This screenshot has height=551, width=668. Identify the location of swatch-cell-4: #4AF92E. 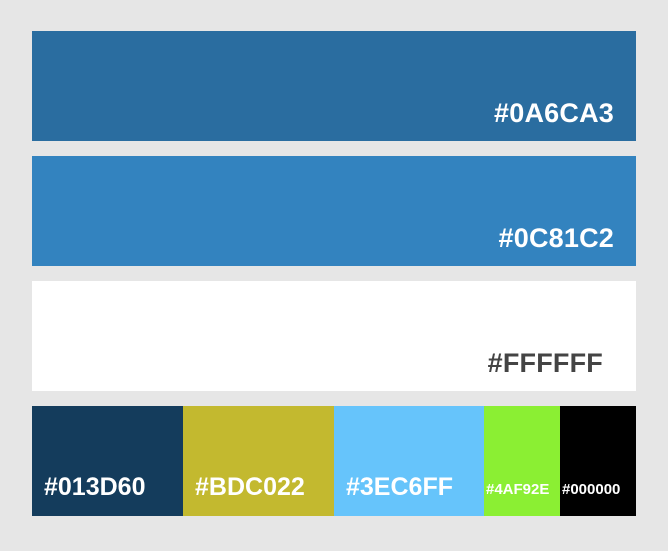
(522, 461).